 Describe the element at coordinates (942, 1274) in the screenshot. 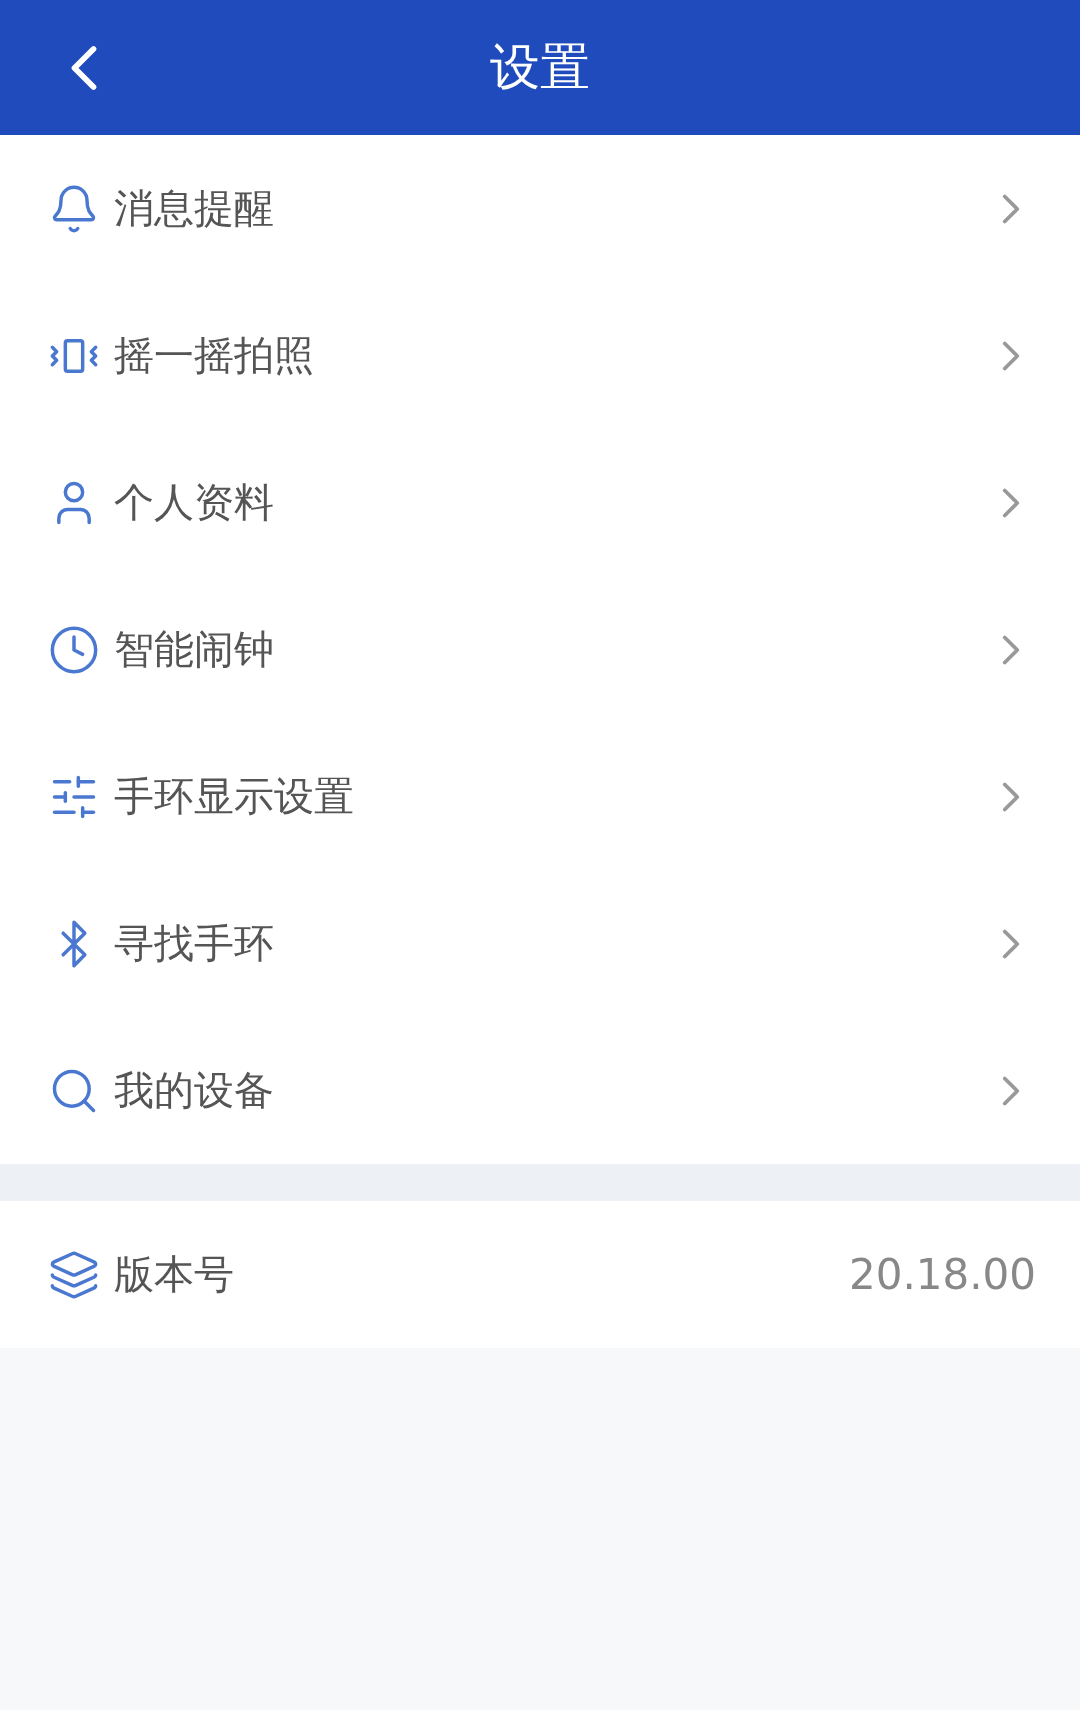

I see `version-number: 20.18.00` at that location.